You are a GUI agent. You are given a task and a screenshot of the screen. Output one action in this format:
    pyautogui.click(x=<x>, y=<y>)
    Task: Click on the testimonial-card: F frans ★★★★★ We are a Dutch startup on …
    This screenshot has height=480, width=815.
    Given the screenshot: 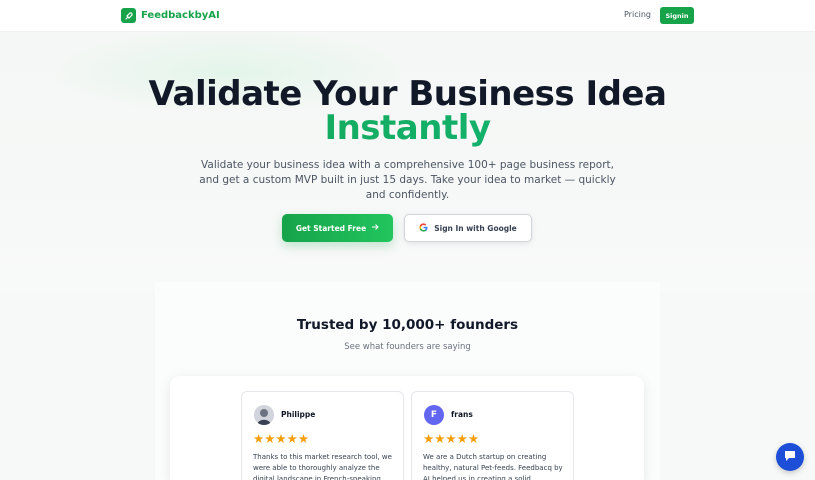 What is the action you would take?
    pyautogui.click(x=492, y=435)
    